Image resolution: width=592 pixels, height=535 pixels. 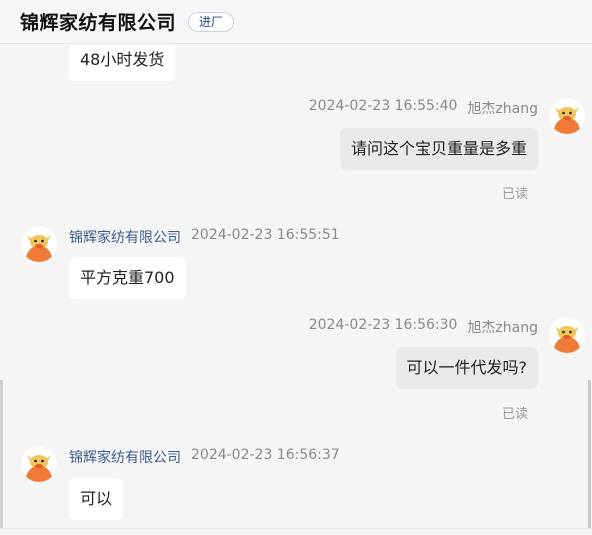 What do you see at coordinates (265, 455) in the screenshot?
I see `message-time: 2024-02-23 16:56:37` at bounding box center [265, 455].